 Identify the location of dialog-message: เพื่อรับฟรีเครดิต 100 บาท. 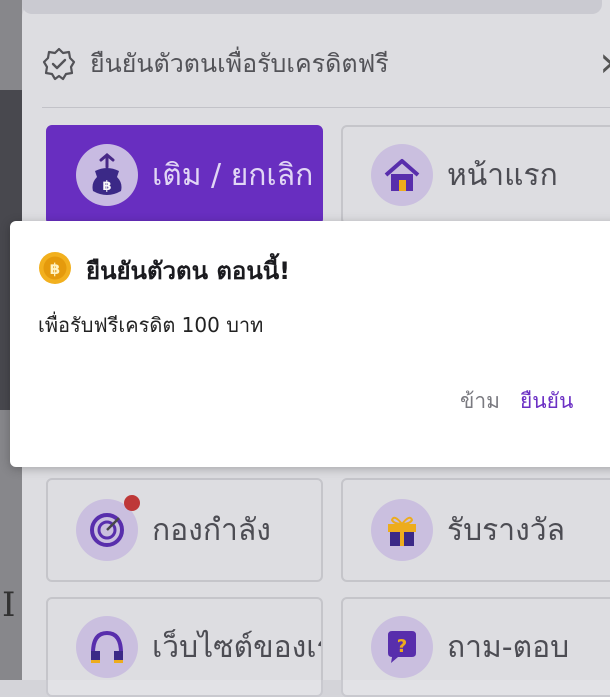
(151, 325).